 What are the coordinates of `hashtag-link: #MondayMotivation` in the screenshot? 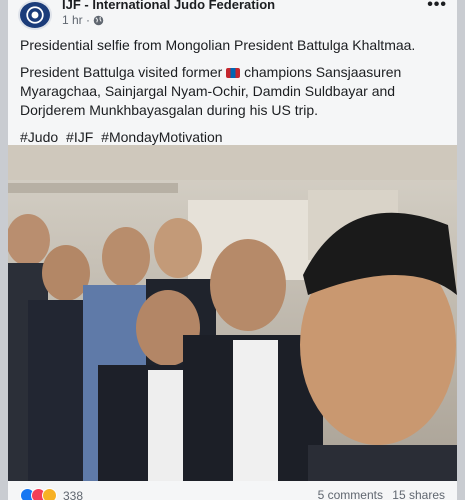 It's located at (161, 137).